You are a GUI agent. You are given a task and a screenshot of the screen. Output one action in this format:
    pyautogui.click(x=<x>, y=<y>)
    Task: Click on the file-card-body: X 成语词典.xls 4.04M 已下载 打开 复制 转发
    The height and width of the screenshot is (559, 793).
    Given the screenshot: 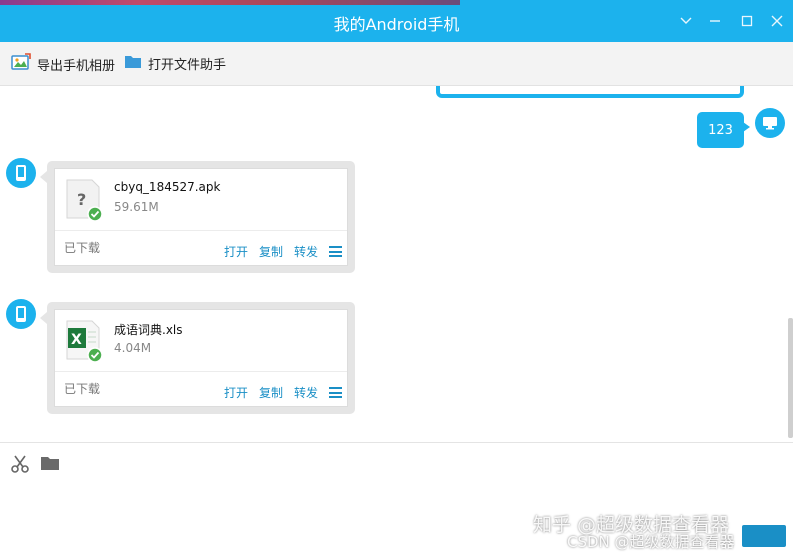 What is the action you would take?
    pyautogui.click(x=201, y=358)
    